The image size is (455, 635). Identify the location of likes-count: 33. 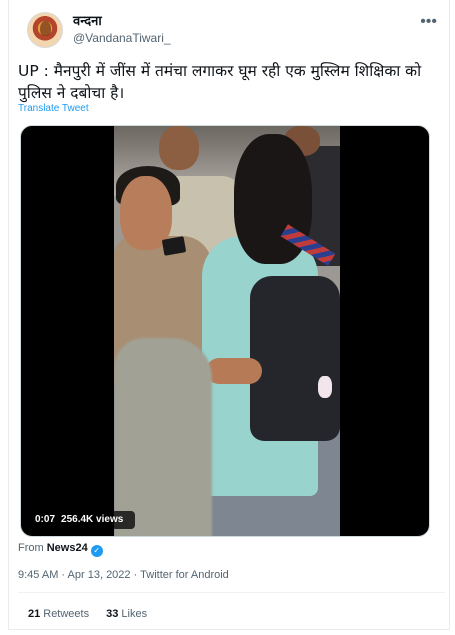
(112, 614).